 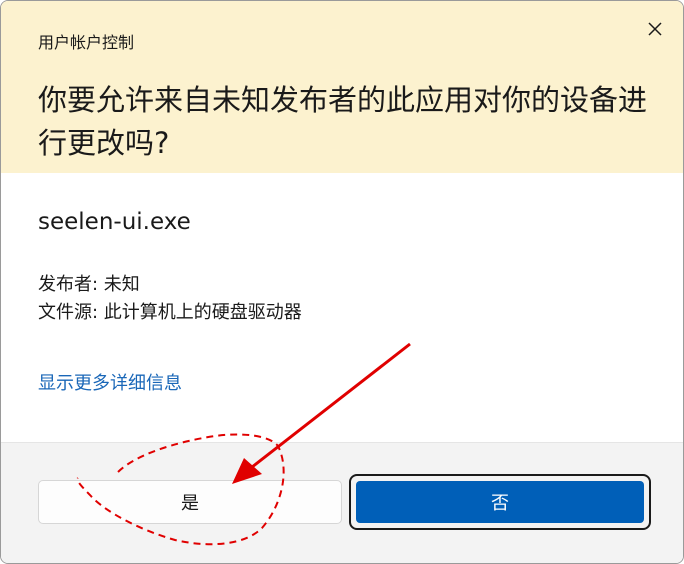 I want to click on close-icon, so click(x=655, y=29).